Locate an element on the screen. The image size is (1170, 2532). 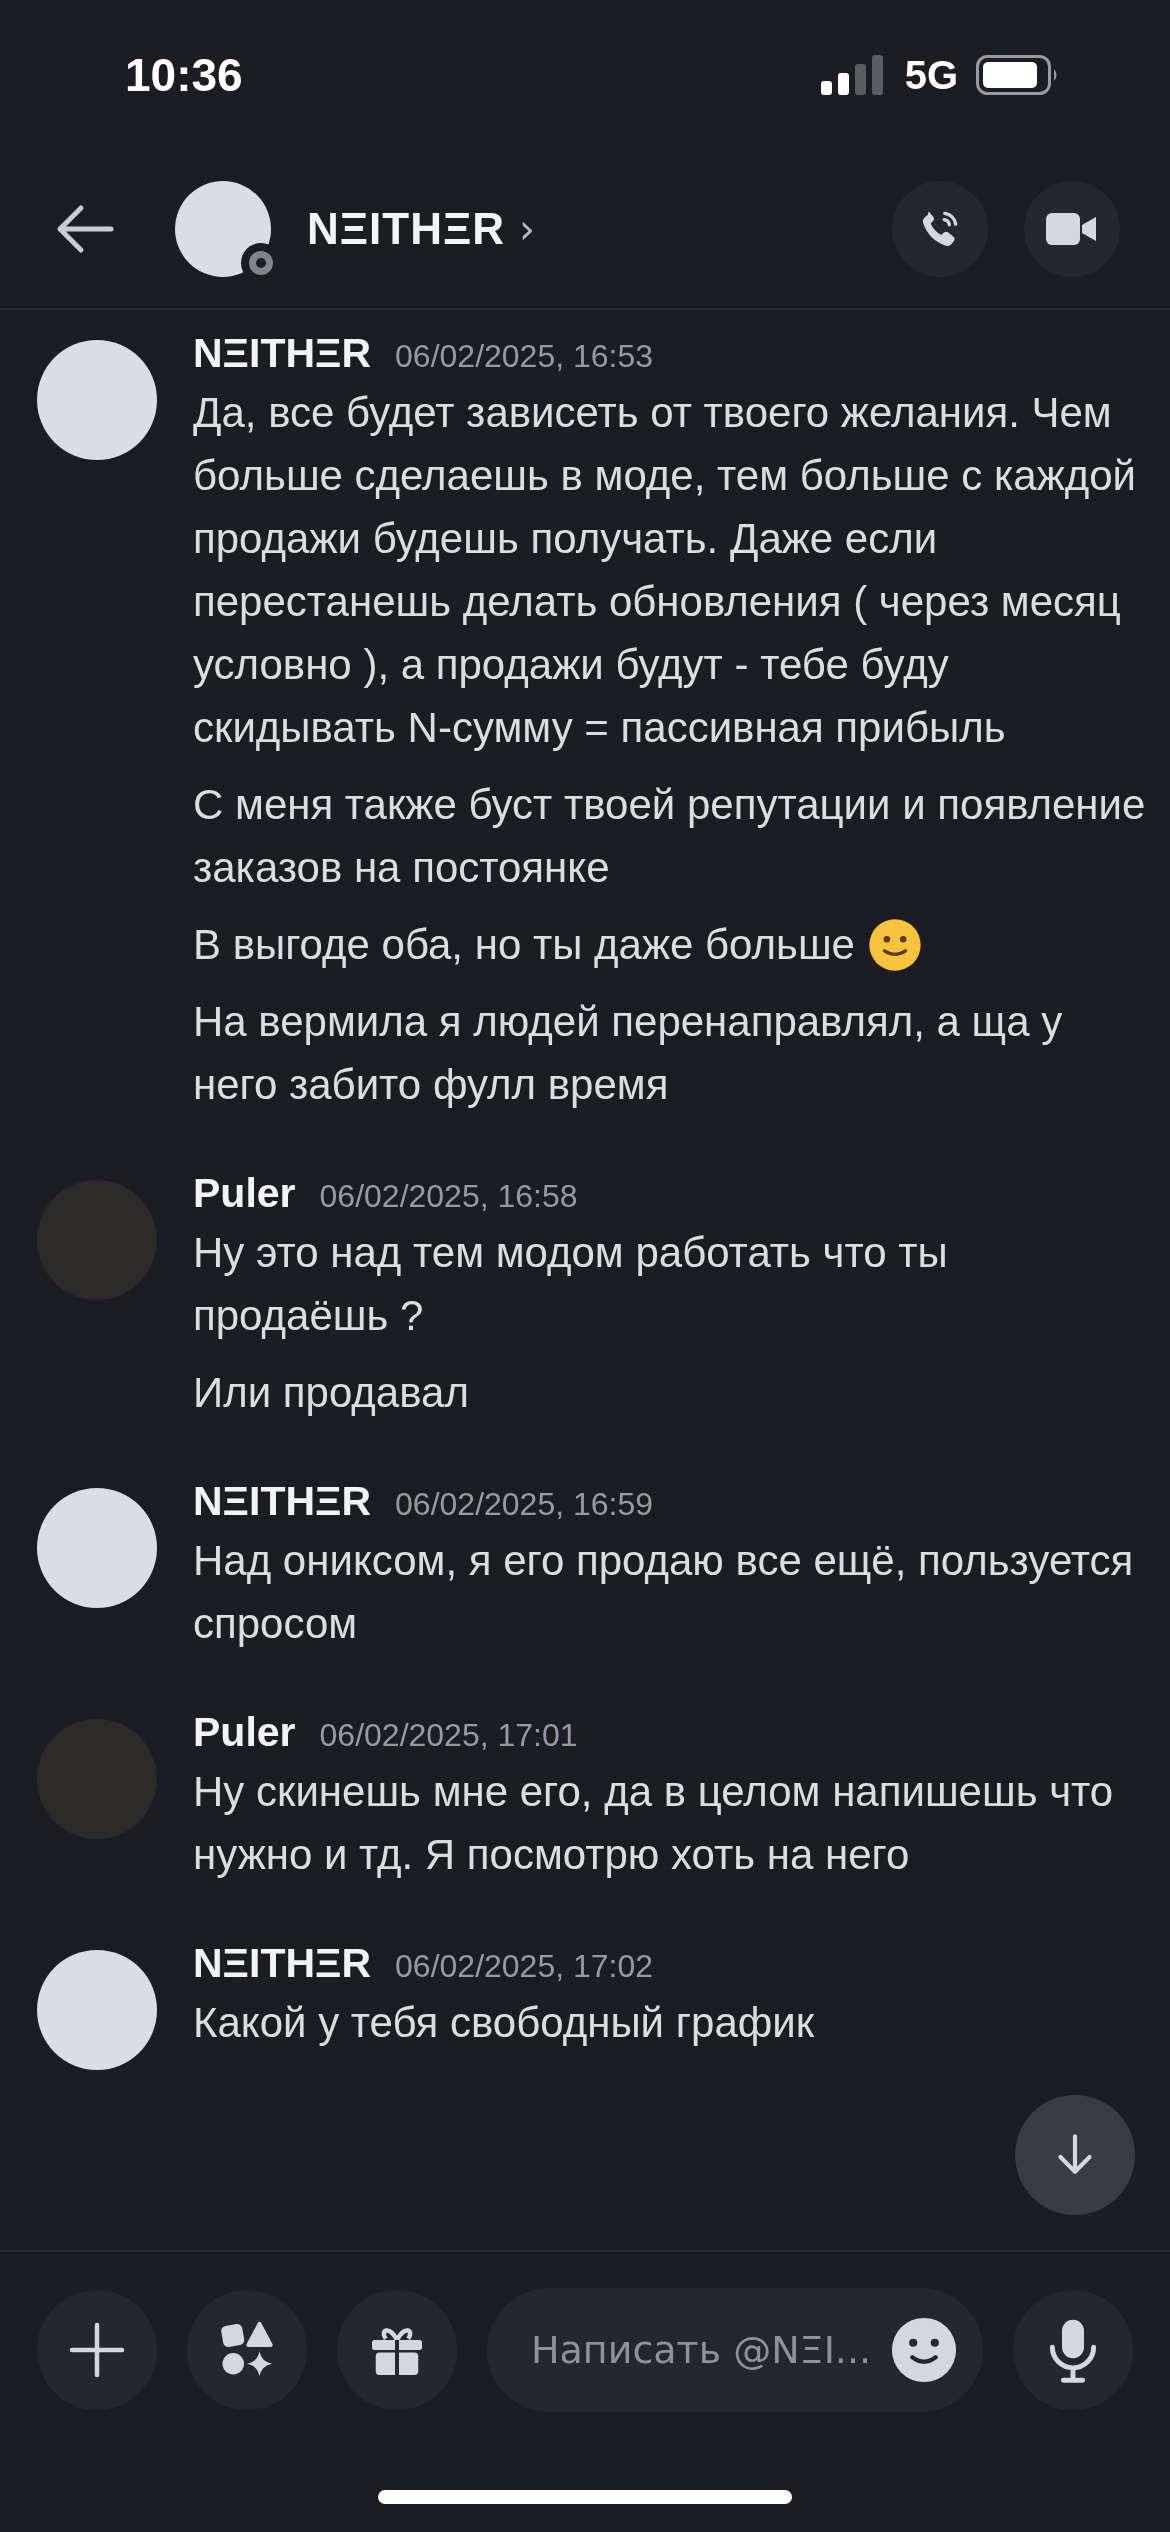
message-text: Или продавал is located at coordinates (331, 1393).